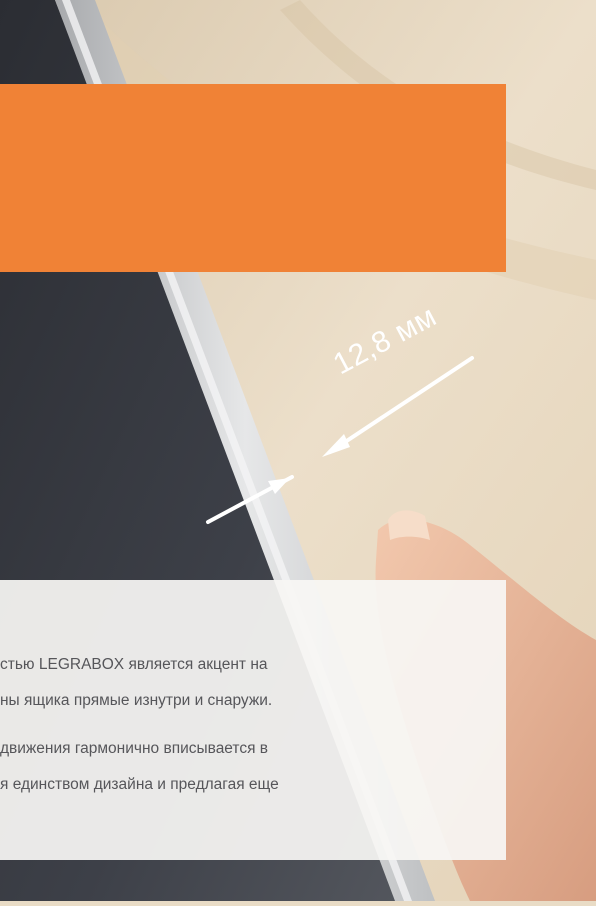 The width and height of the screenshot is (596, 906). I want to click on description-line-1: стью LEGRABOX является акцент на, so click(134, 664).